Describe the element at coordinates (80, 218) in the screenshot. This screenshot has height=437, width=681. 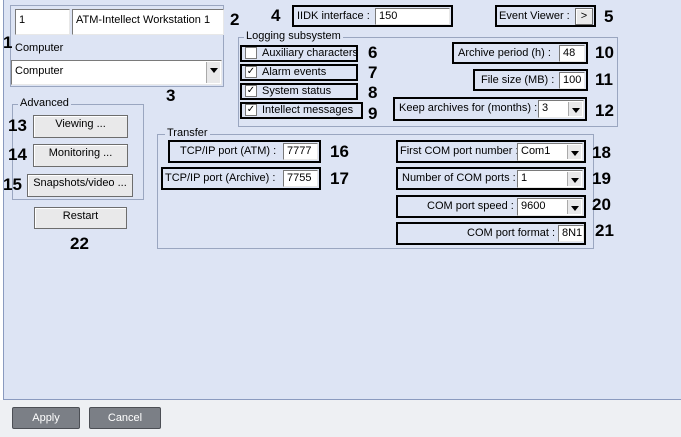
I see `restart-button: Restart` at that location.